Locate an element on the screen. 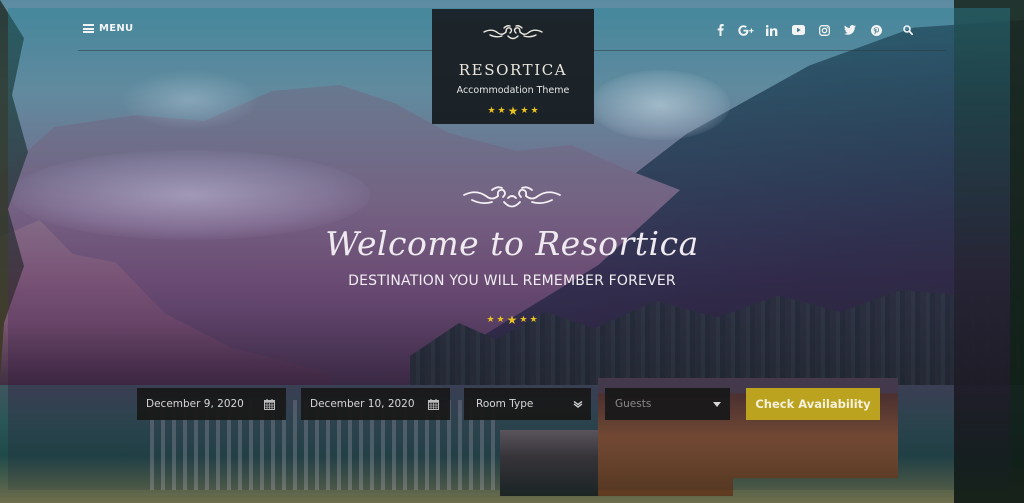  hero-rating-stars: ★ ★ ★ ★ ★ is located at coordinates (512, 320).